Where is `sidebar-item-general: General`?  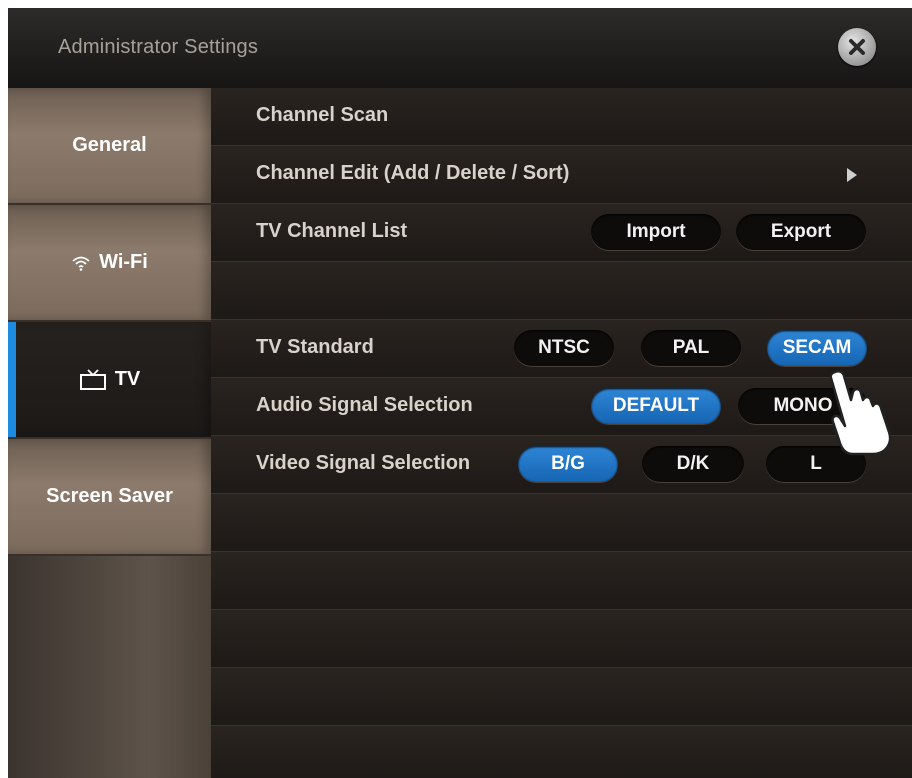
sidebar-item-general: General is located at coordinates (109, 146).